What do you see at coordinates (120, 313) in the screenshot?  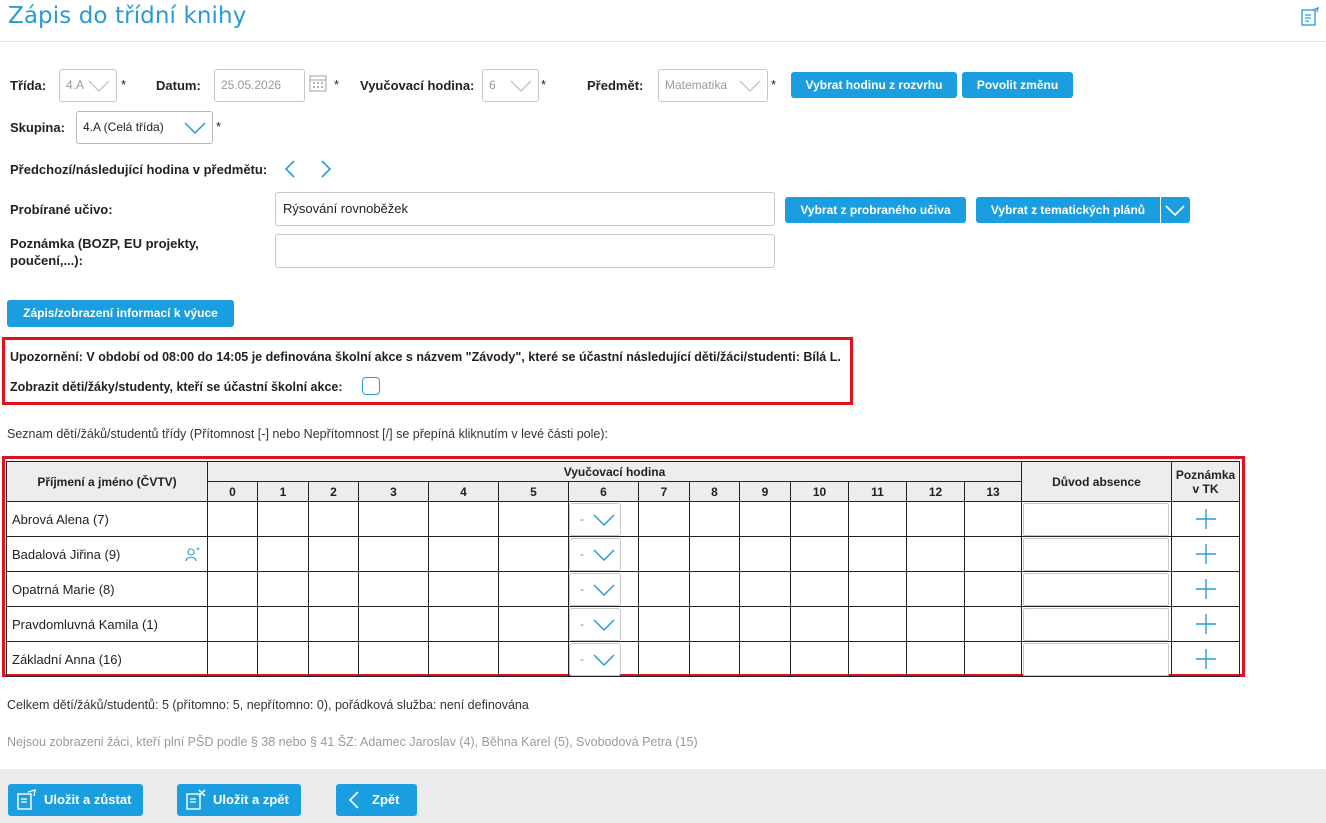 I see `lesson-info-button: Zápis/zobrazení informací k výuce` at bounding box center [120, 313].